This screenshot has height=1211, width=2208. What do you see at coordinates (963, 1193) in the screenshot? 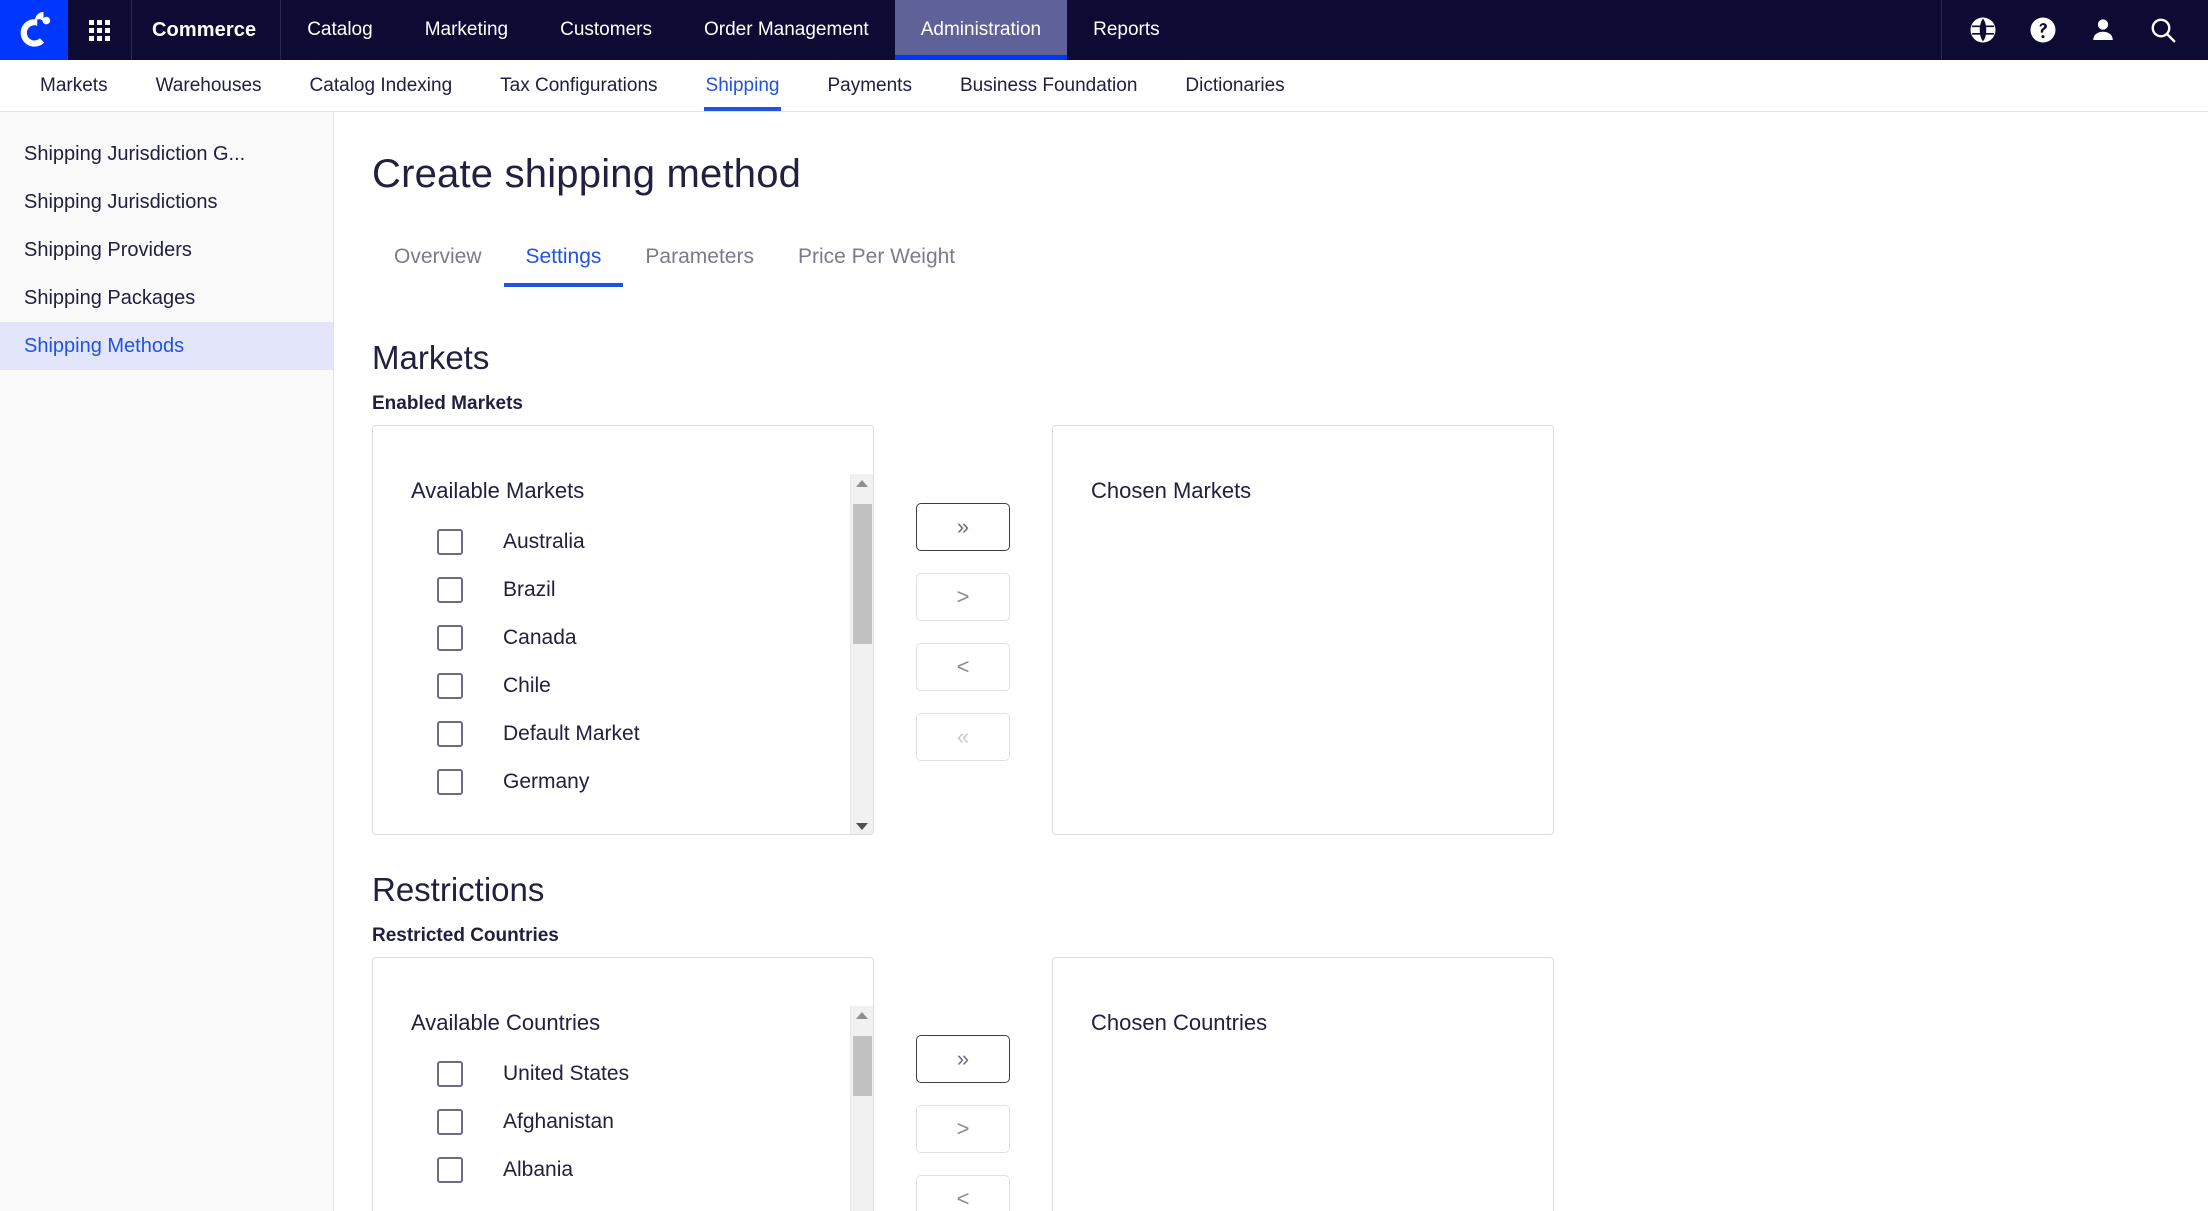
I see `countries-move-left-button: <` at bounding box center [963, 1193].